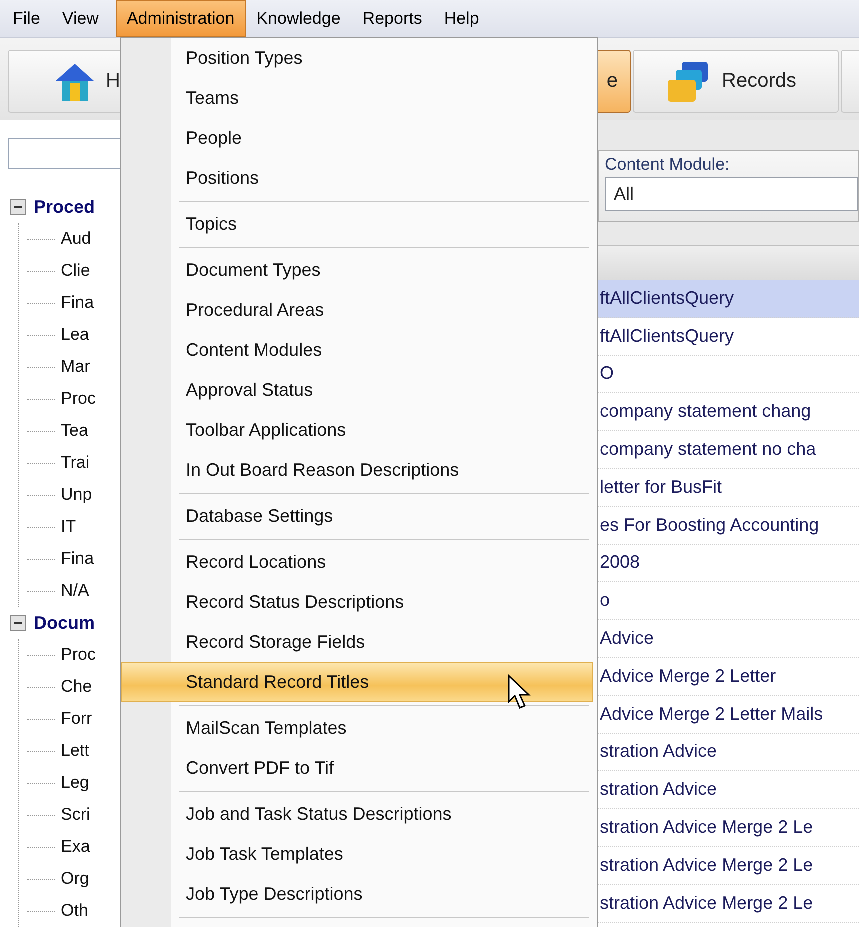  Describe the element at coordinates (75, 783) in the screenshot. I see `tree-item: Leg` at that location.